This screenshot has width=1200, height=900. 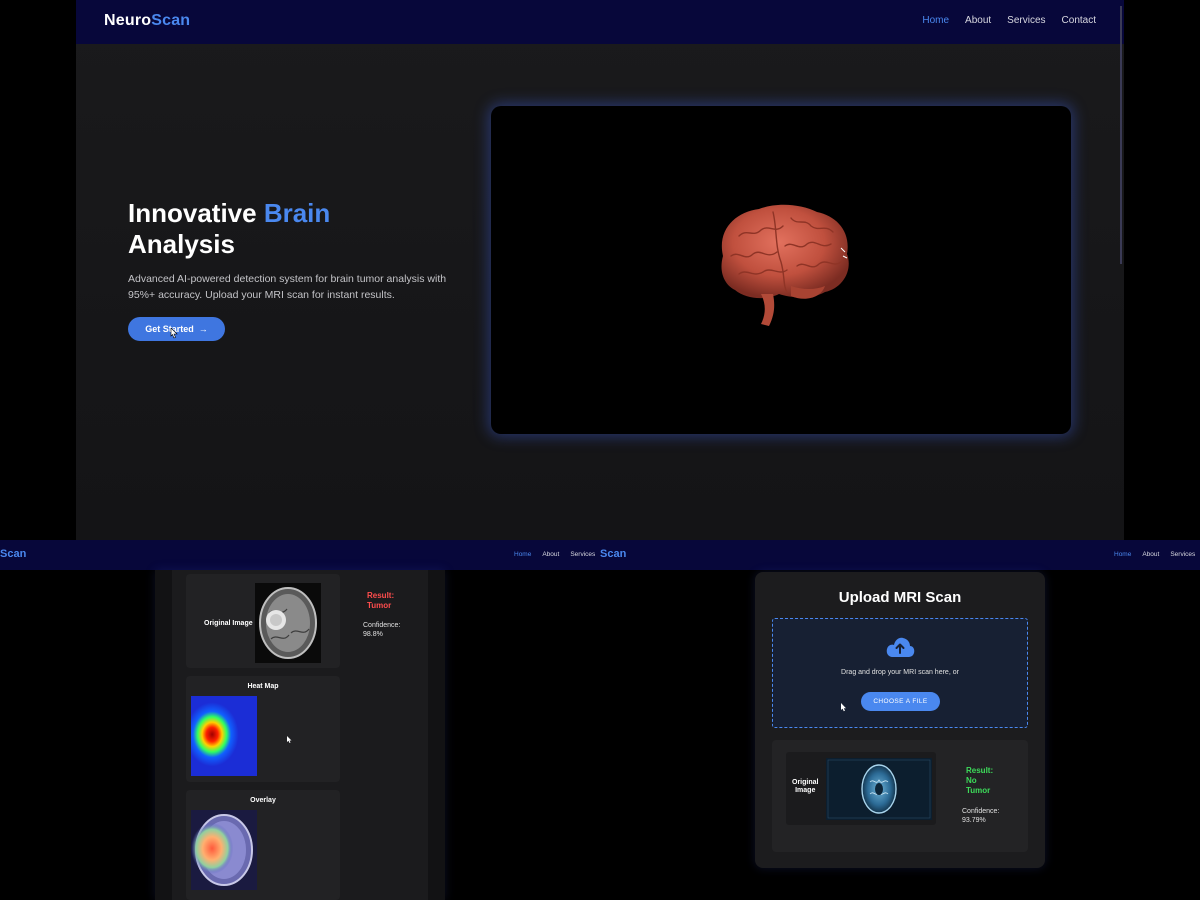 What do you see at coordinates (974, 820) in the screenshot?
I see `confidence-value: 93.79%` at bounding box center [974, 820].